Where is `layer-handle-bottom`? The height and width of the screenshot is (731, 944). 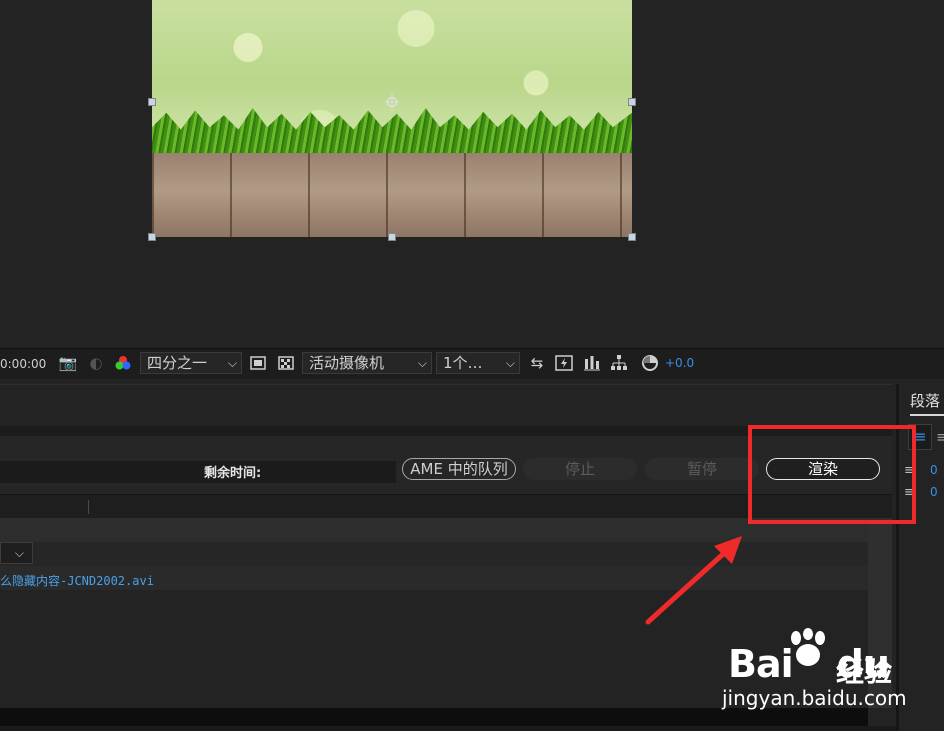
layer-handle-bottom is located at coordinates (392, 237).